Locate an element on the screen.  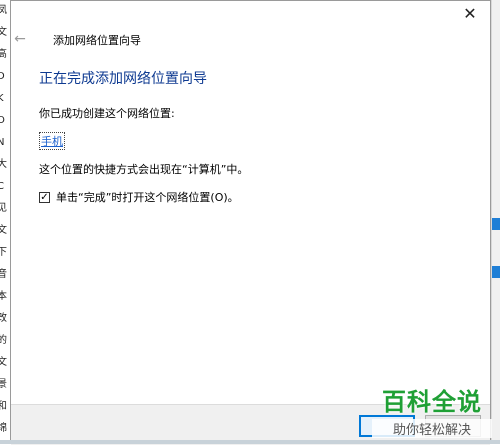
background-text-fragment: 高 is located at coordinates (3, 54).